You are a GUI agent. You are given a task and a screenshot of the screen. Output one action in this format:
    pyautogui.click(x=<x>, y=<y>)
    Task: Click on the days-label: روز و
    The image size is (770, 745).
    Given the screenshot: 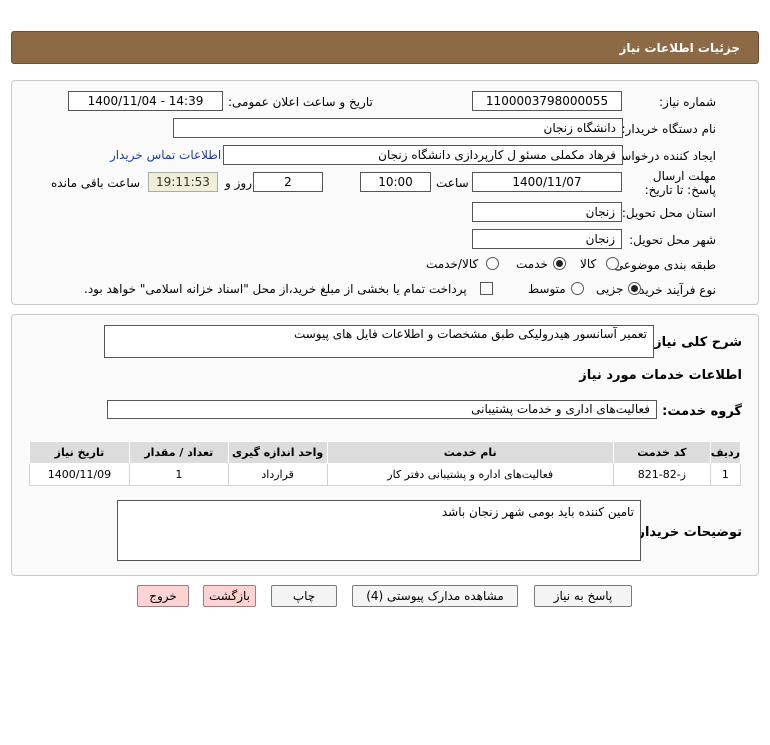 What is the action you would take?
    pyautogui.click(x=238, y=183)
    